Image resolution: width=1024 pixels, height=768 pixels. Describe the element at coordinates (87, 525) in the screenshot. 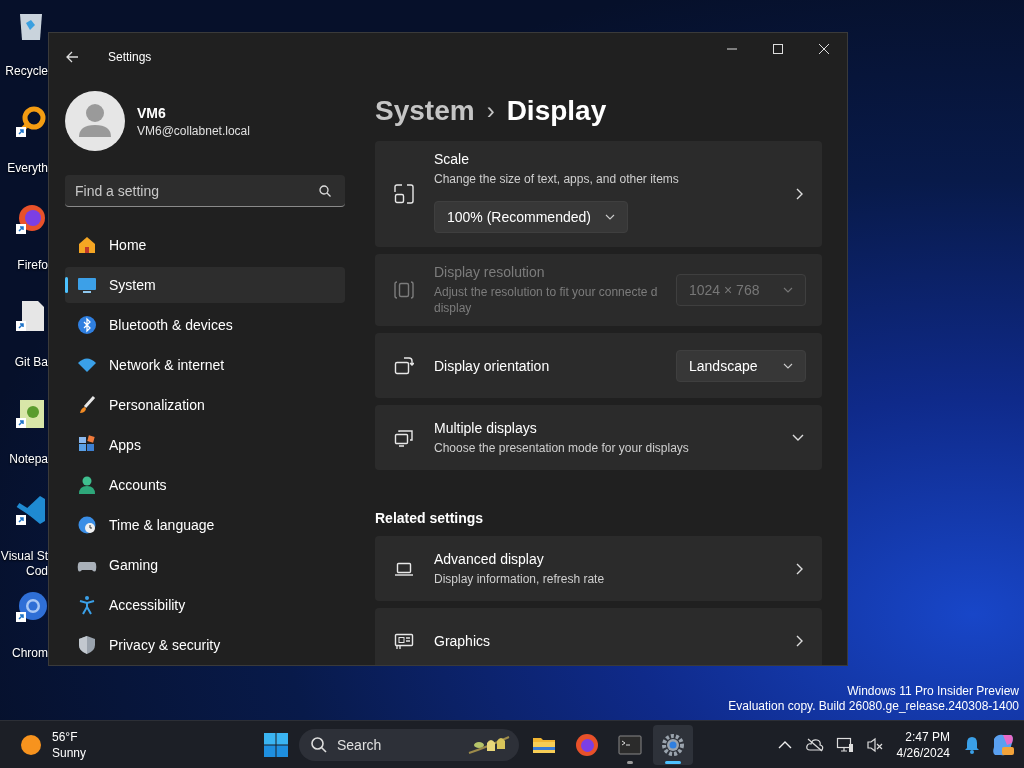

I see `globe-clock-icon` at that location.